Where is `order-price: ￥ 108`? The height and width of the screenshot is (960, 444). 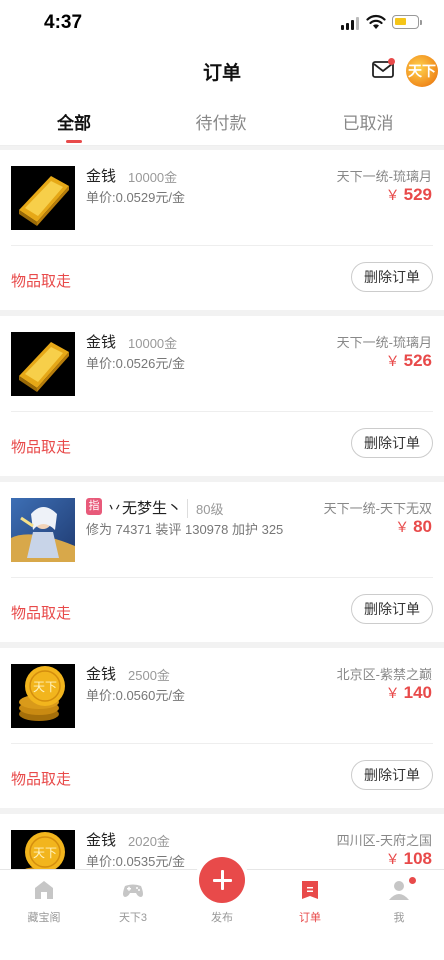 order-price: ￥ 108 is located at coordinates (409, 859).